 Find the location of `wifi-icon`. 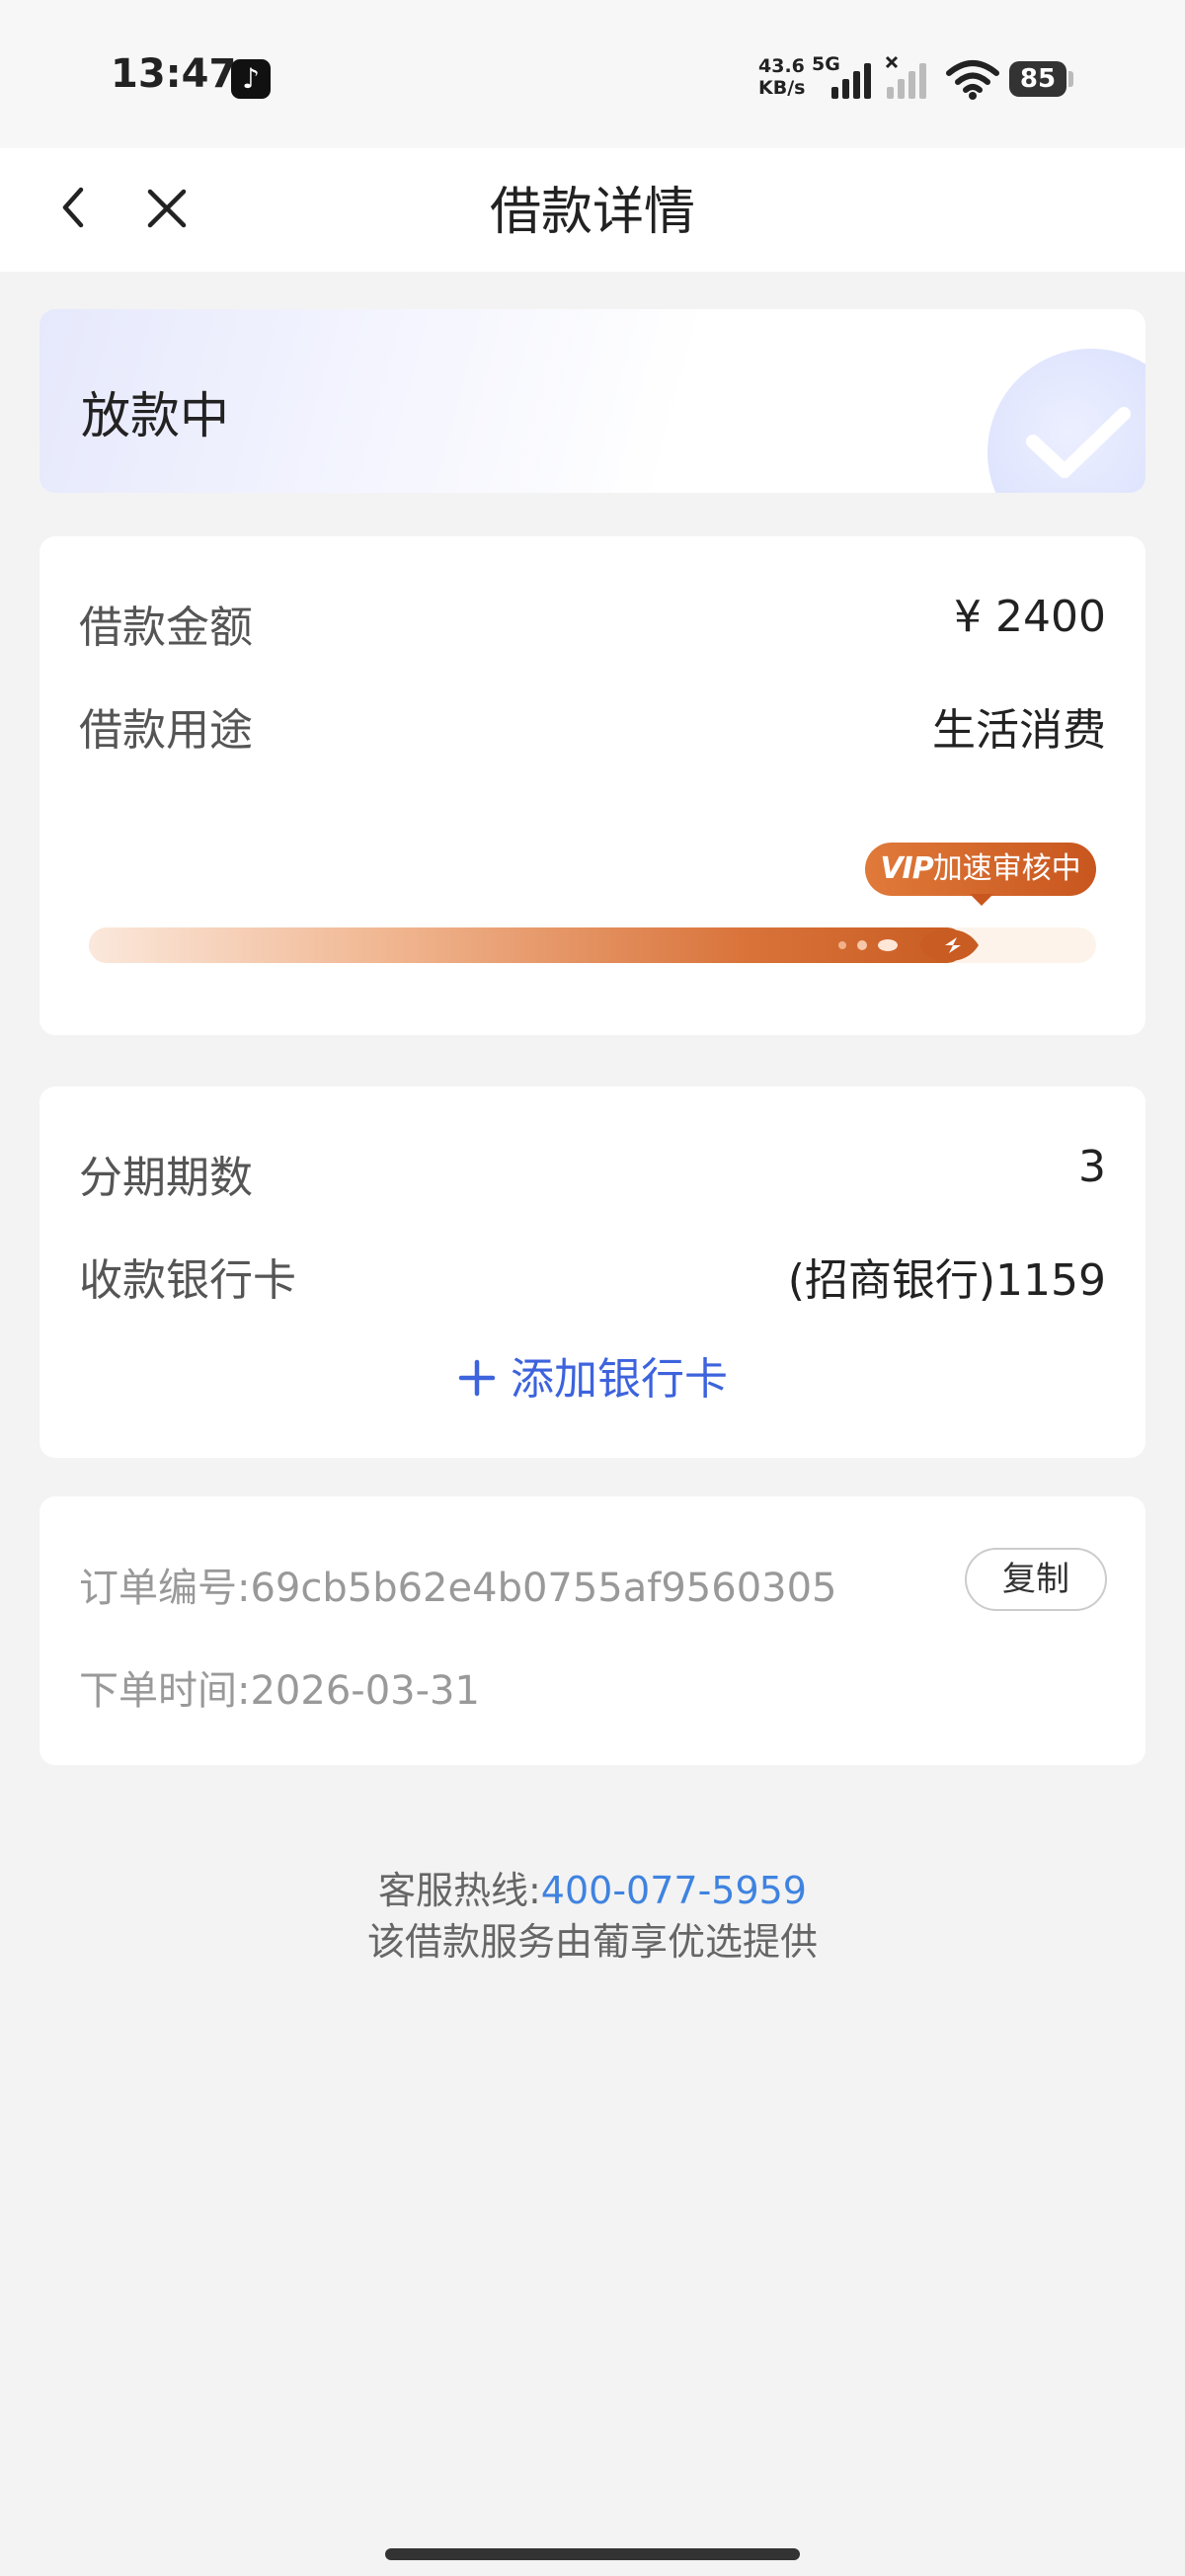

wifi-icon is located at coordinates (973, 80).